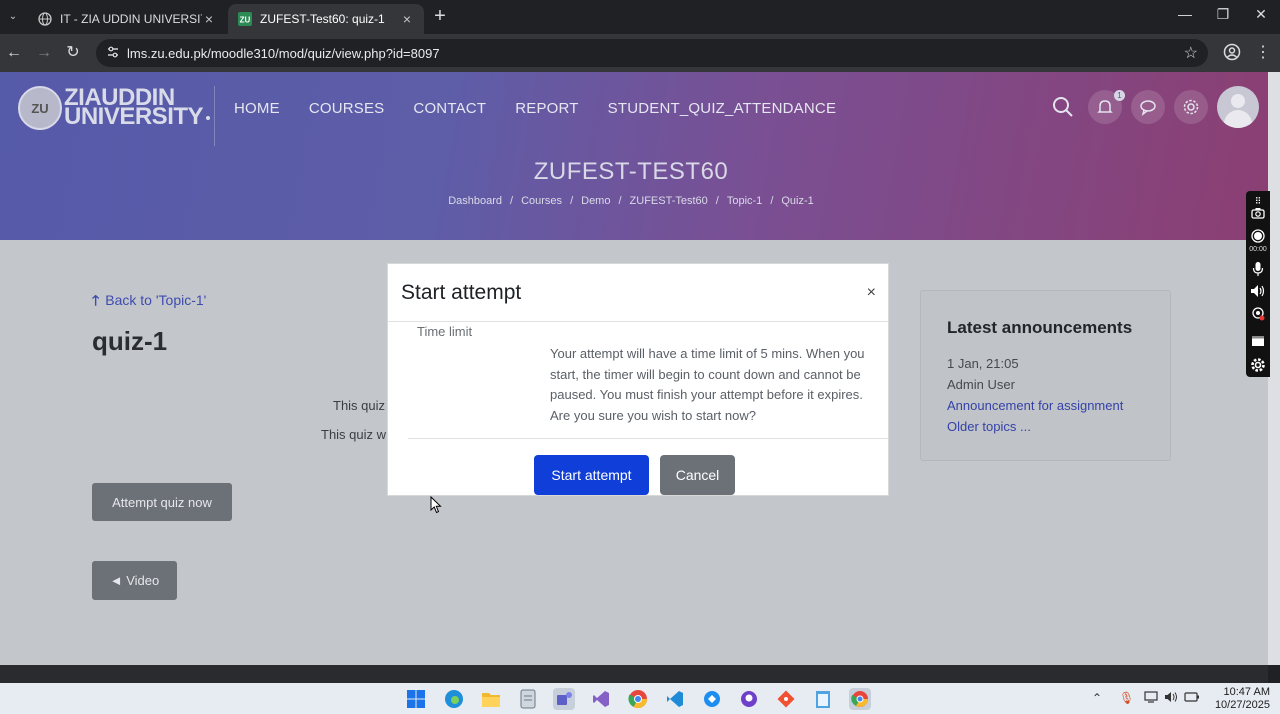 The height and width of the screenshot is (714, 1280). Describe the element at coordinates (871, 293) in the screenshot. I see `close-icon: ×` at that location.